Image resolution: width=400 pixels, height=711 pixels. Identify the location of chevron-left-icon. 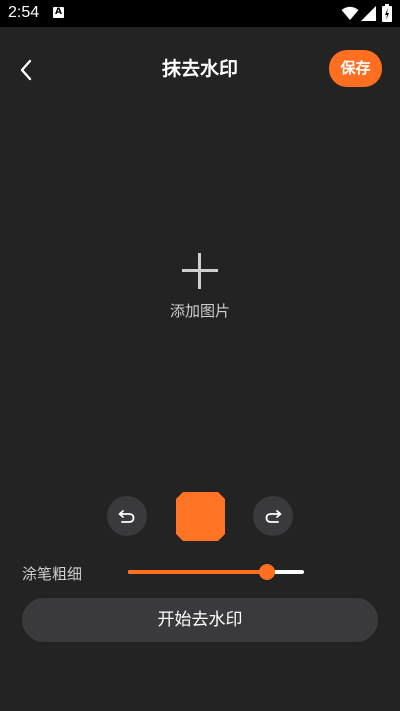
(26, 70).